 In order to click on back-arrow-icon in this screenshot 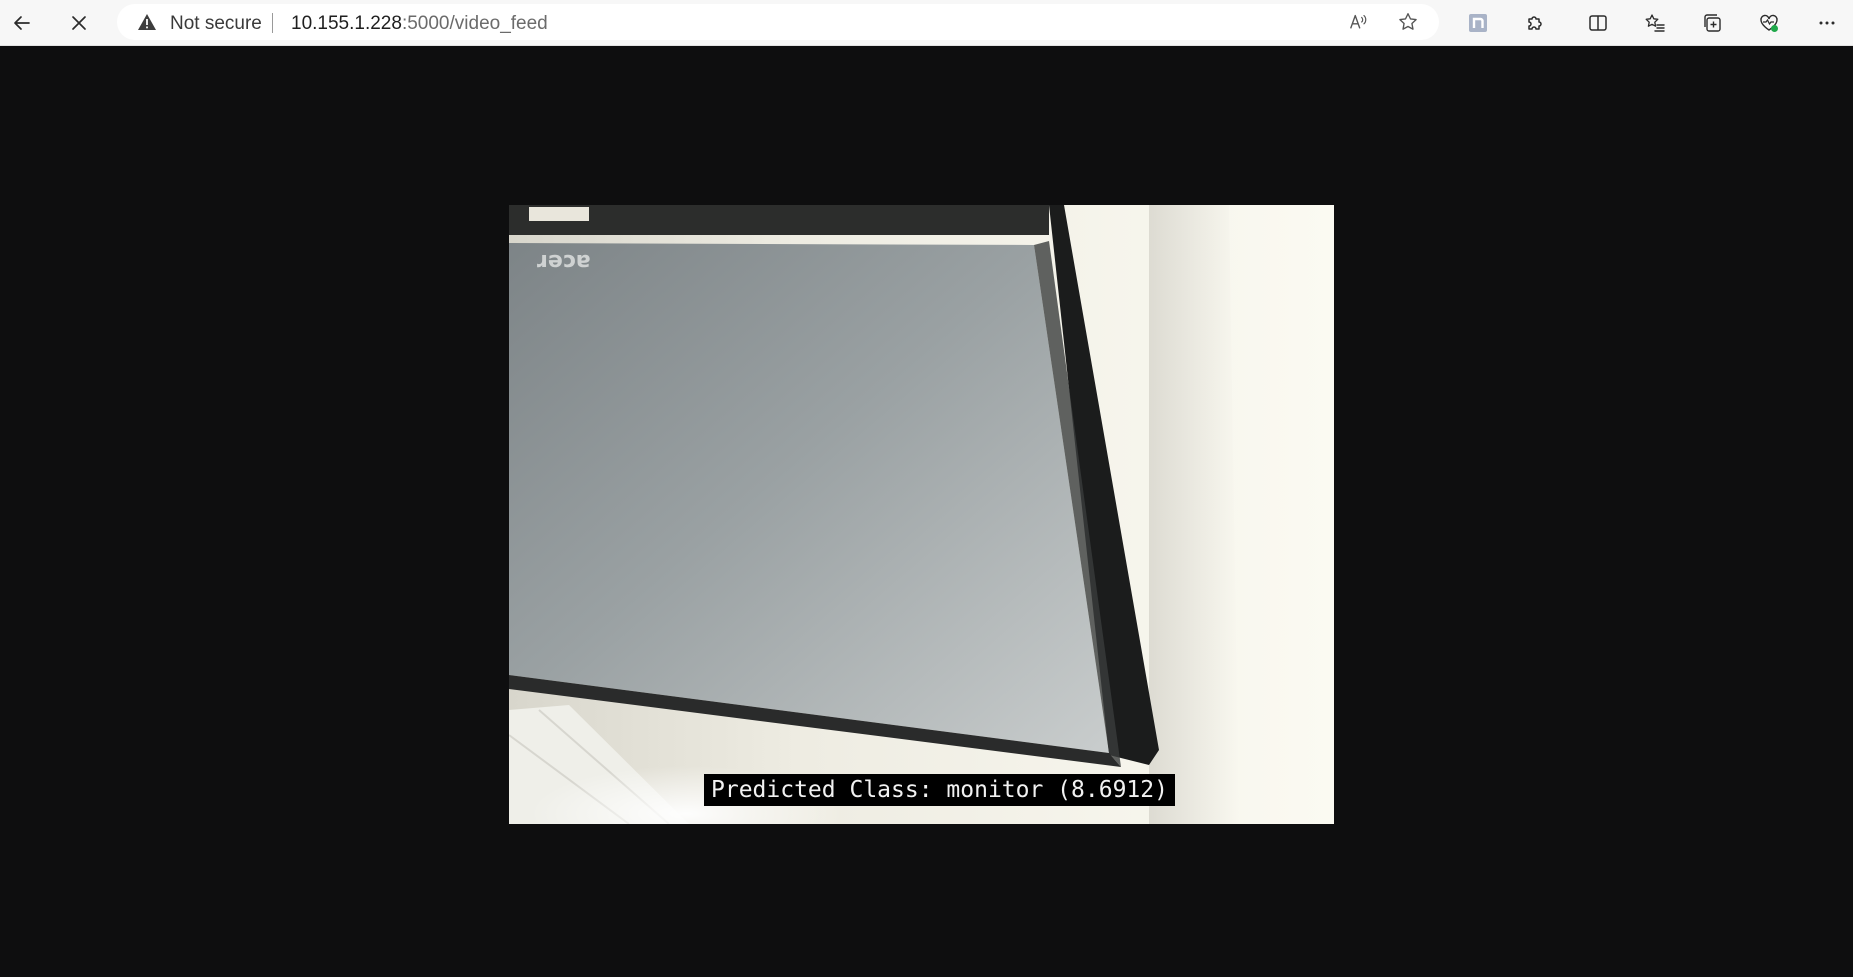, I will do `click(22, 23)`.